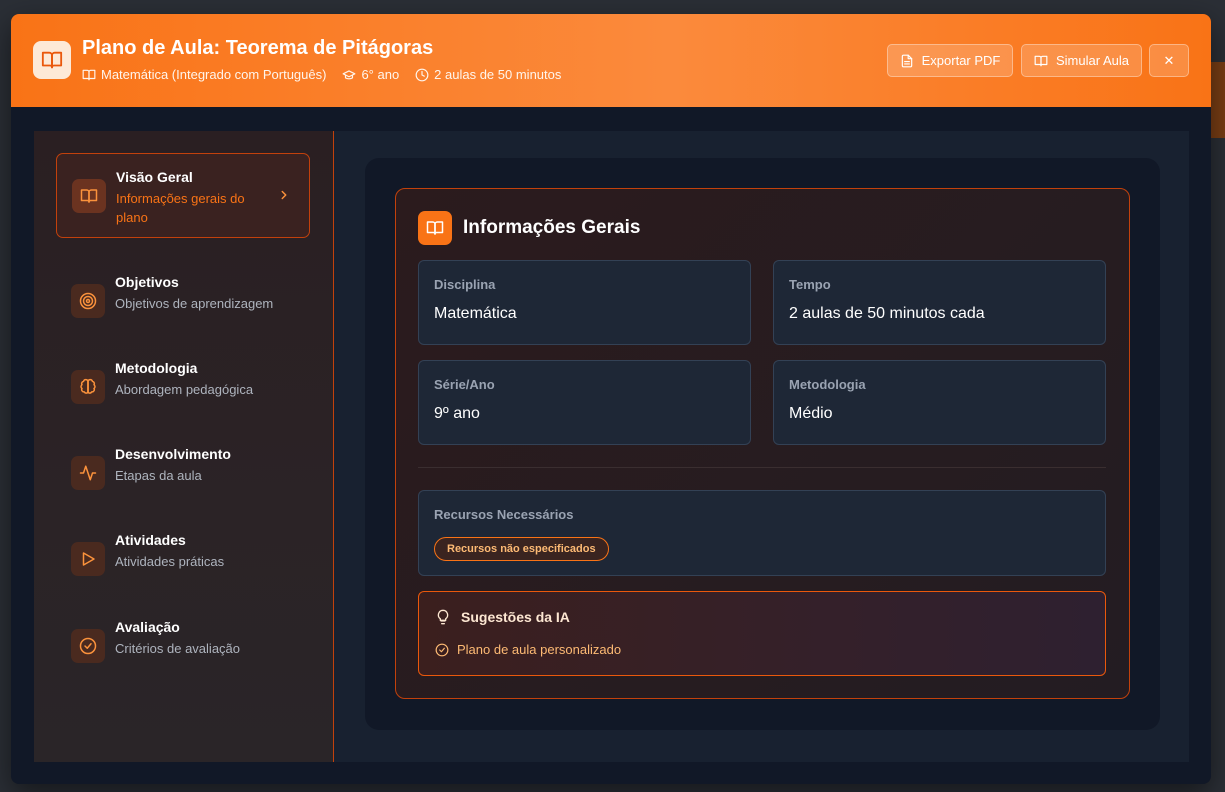  What do you see at coordinates (539, 649) in the screenshot?
I see `ai-item-text: Plano de aula personalizado` at bounding box center [539, 649].